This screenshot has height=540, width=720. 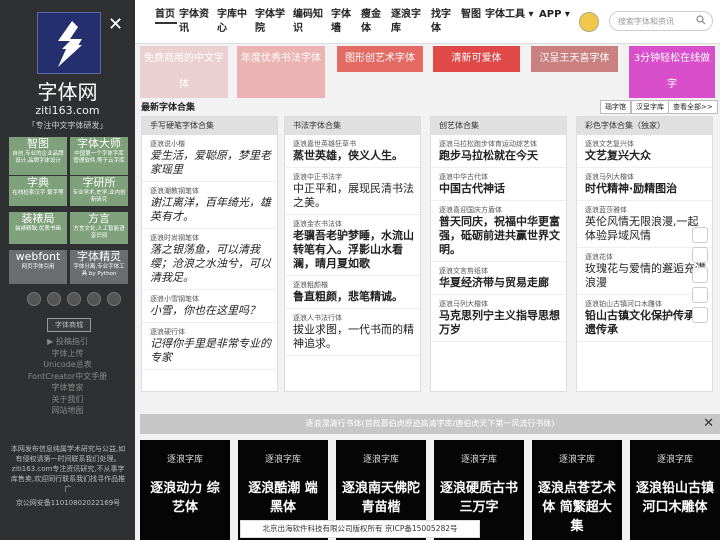 I want to click on sidebar-link-unicode: Unicode总表, so click(x=67, y=365).